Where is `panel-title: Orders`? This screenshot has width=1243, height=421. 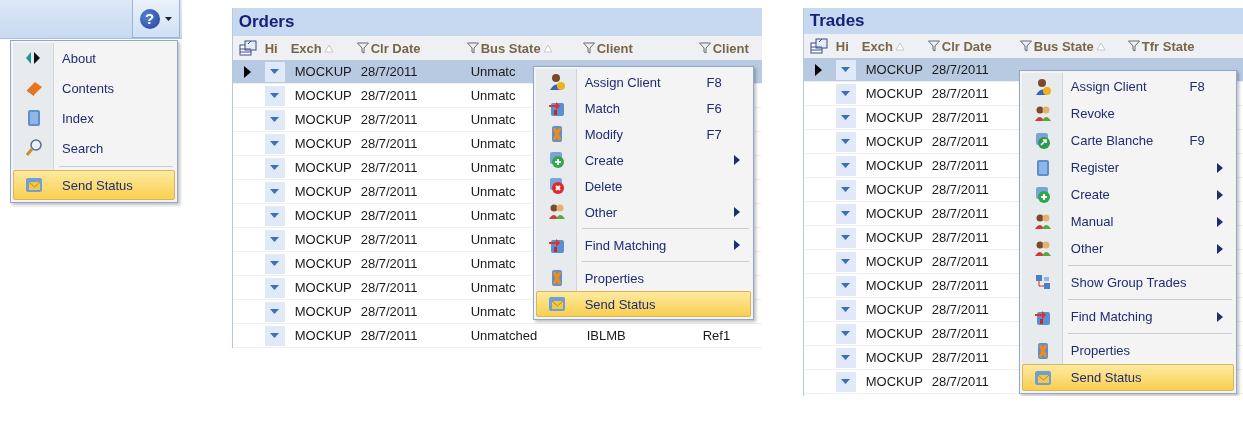 panel-title: Orders is located at coordinates (497, 22).